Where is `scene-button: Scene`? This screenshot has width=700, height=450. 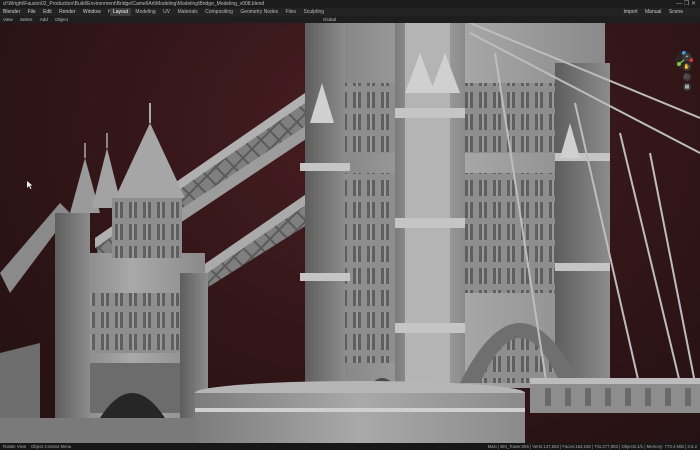 scene-button: Scene is located at coordinates (676, 12).